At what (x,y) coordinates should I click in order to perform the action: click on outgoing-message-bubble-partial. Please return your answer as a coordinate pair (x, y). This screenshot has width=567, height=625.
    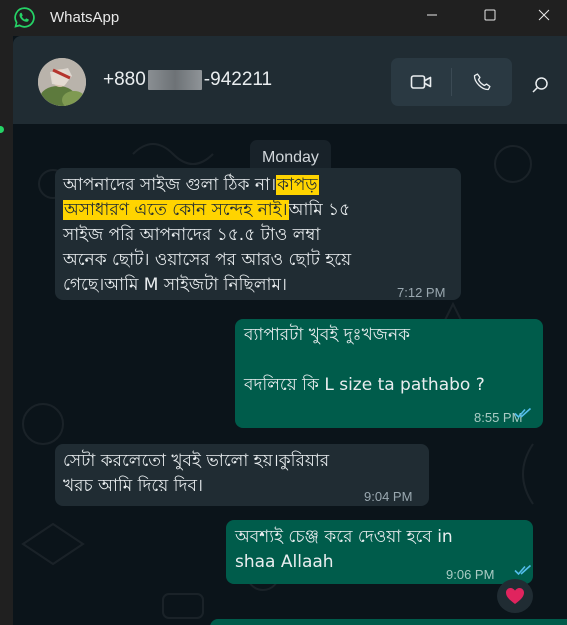
    Looking at the image, I should click on (388, 622).